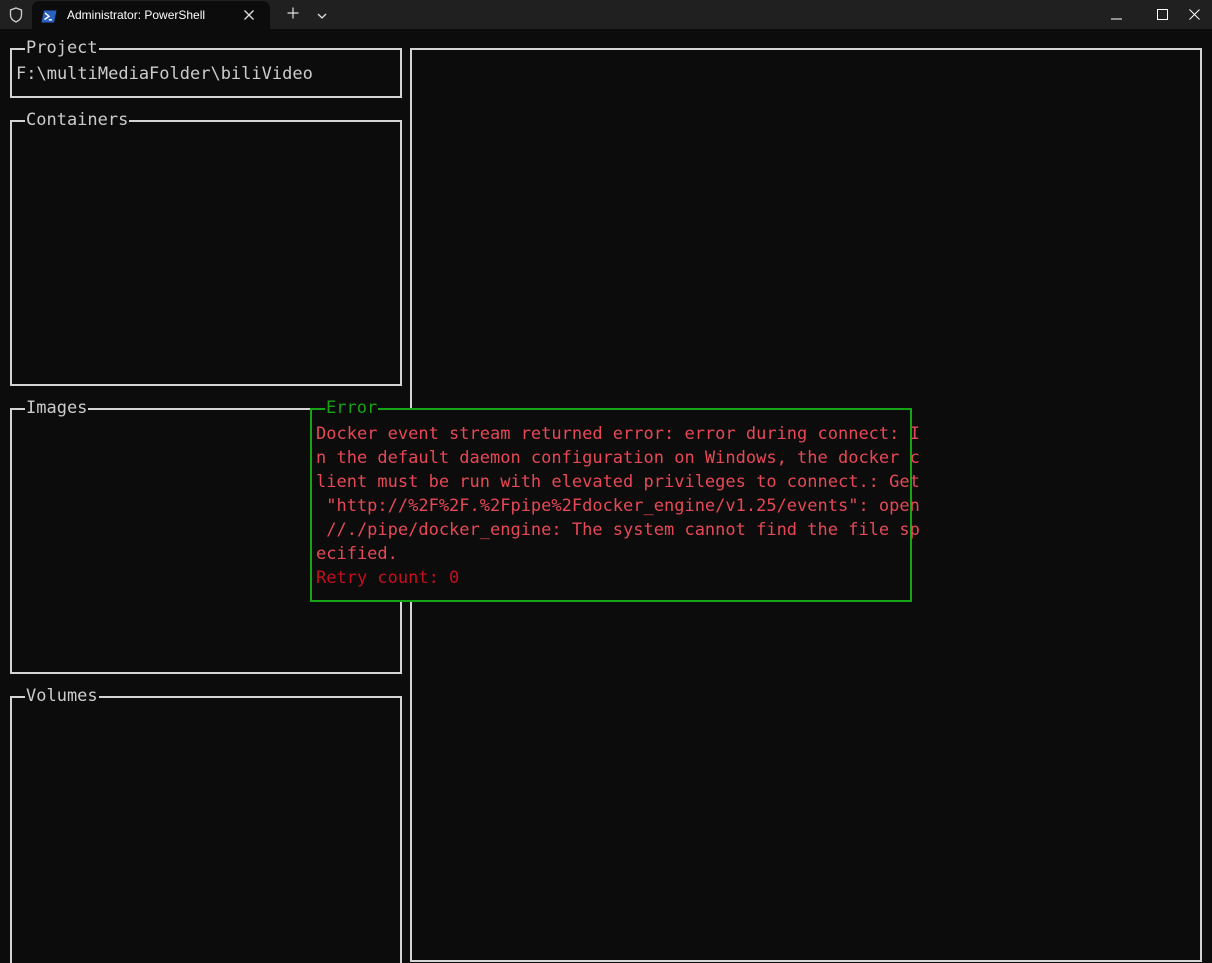 This screenshot has width=1212, height=963. I want to click on close-window-button, so click(1194, 14).